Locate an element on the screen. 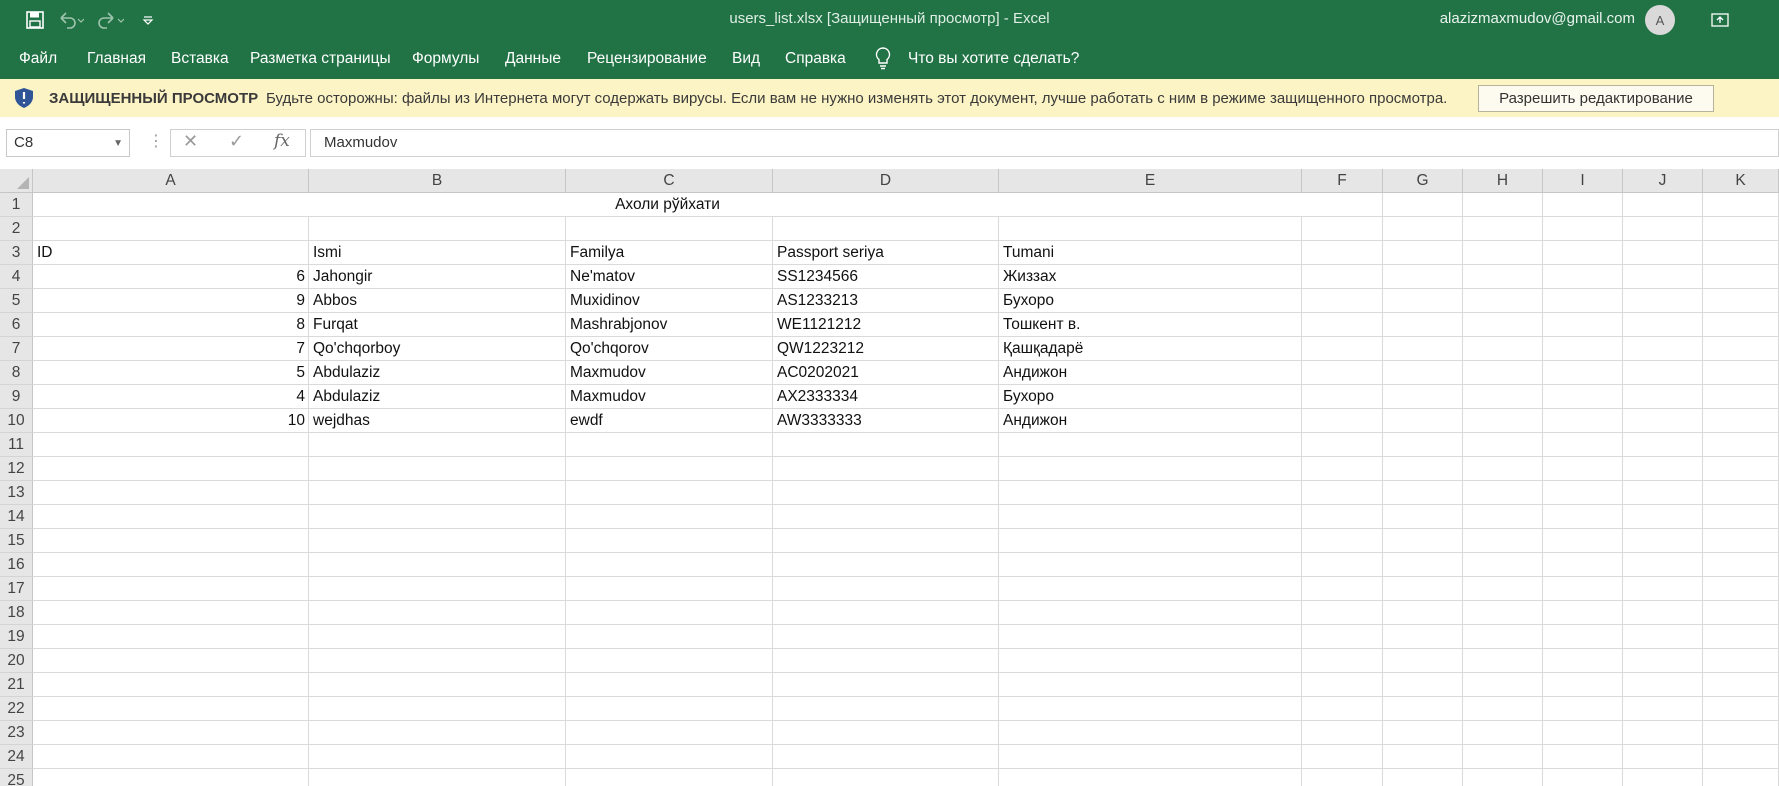 This screenshot has height=786, width=1779. header-cell: Tumani is located at coordinates (1150, 253).